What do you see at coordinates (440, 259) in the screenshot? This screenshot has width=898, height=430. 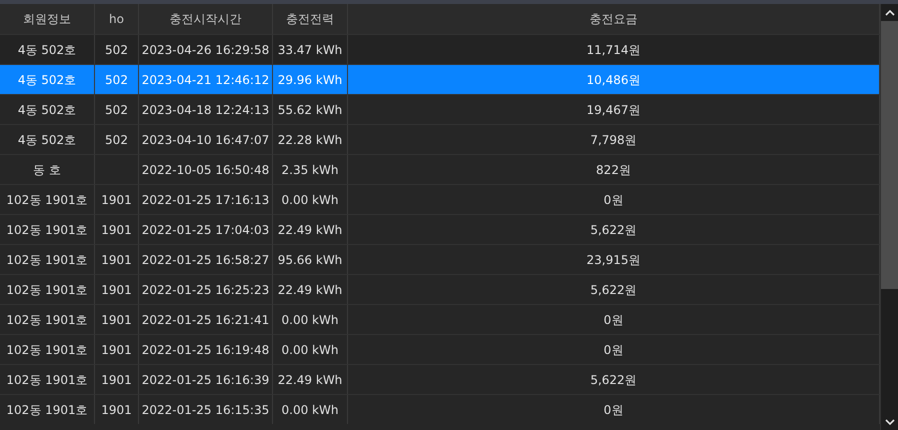 I see `table-row: 102동 1901호 1901 2022-01-25 16:58:27 95.66 kWh 23,915원` at bounding box center [440, 259].